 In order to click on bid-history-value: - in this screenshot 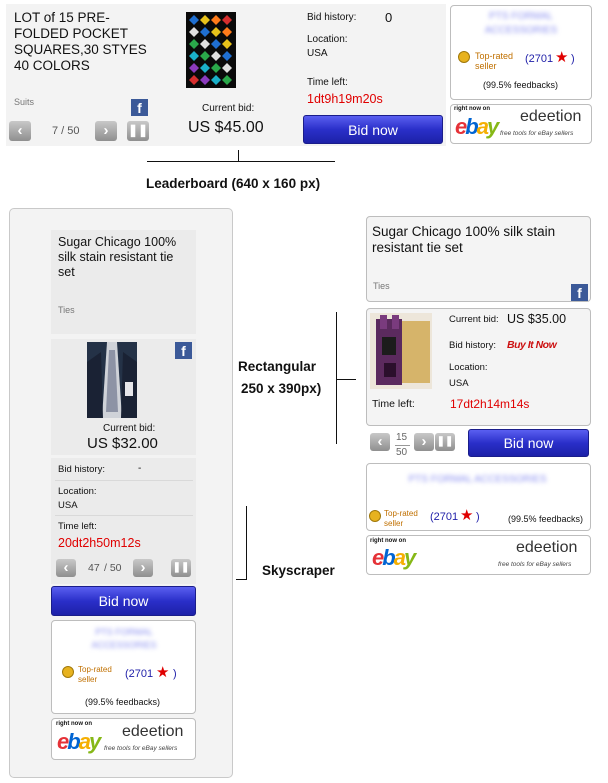, I will do `click(140, 468)`.